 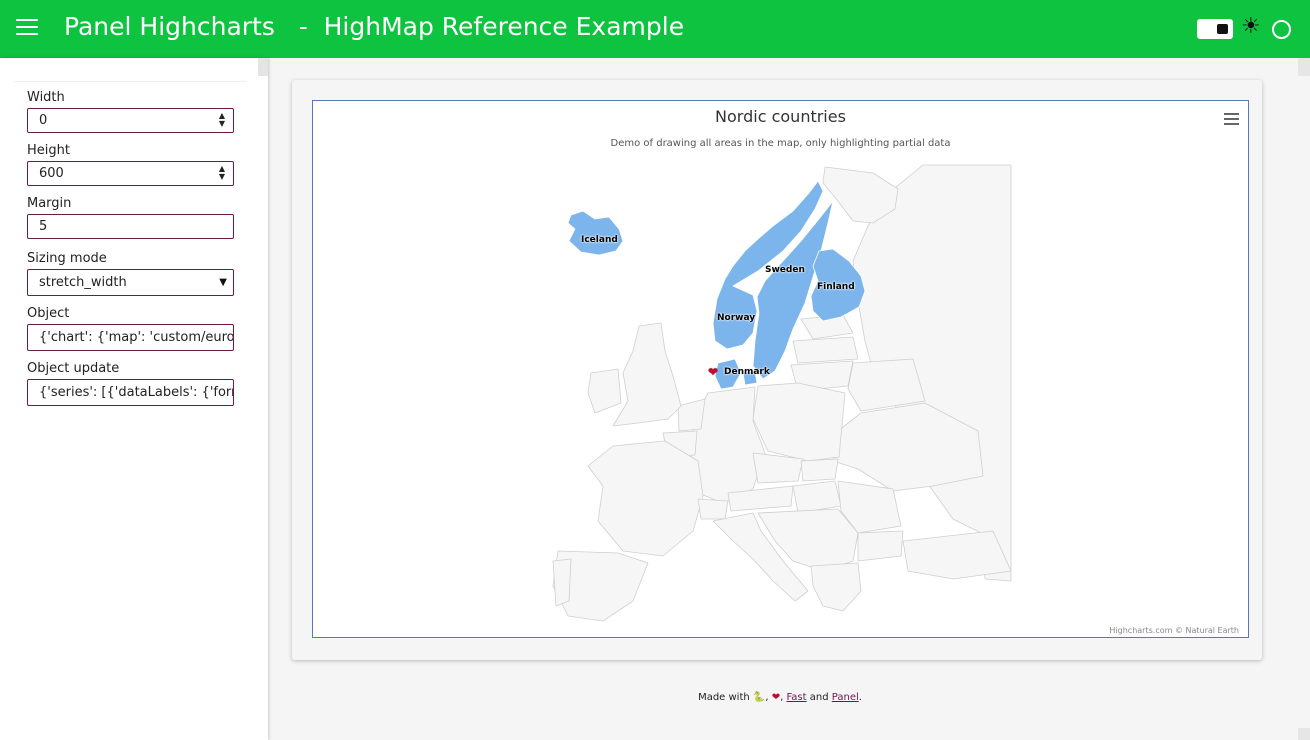 What do you see at coordinates (48, 150) in the screenshot?
I see `height-label: Height` at bounding box center [48, 150].